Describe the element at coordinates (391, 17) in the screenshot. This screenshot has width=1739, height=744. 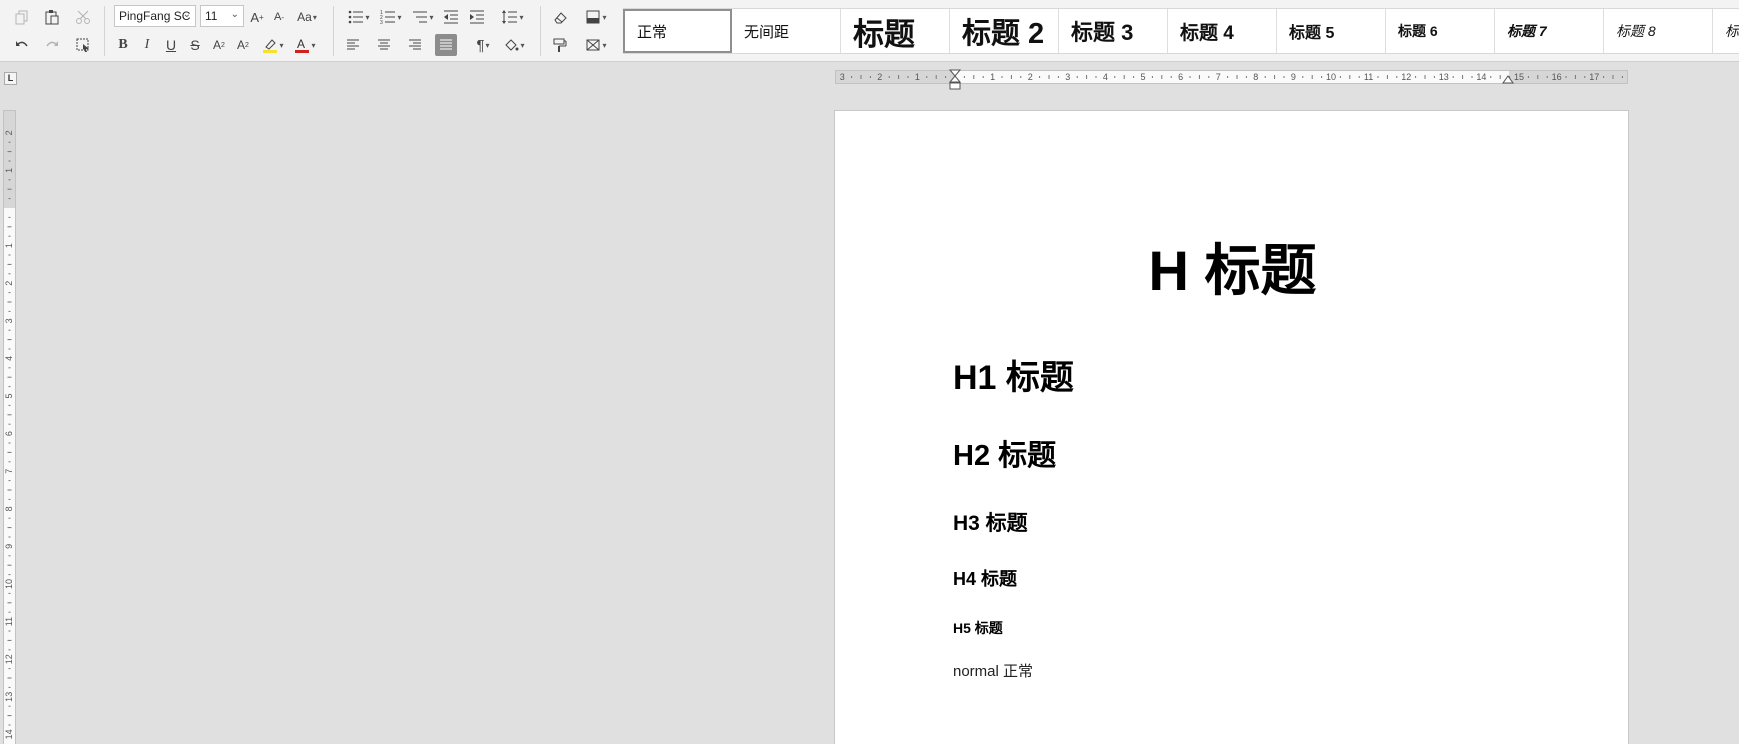
I see `numbering-icon: 1 2 3 ▾` at that location.